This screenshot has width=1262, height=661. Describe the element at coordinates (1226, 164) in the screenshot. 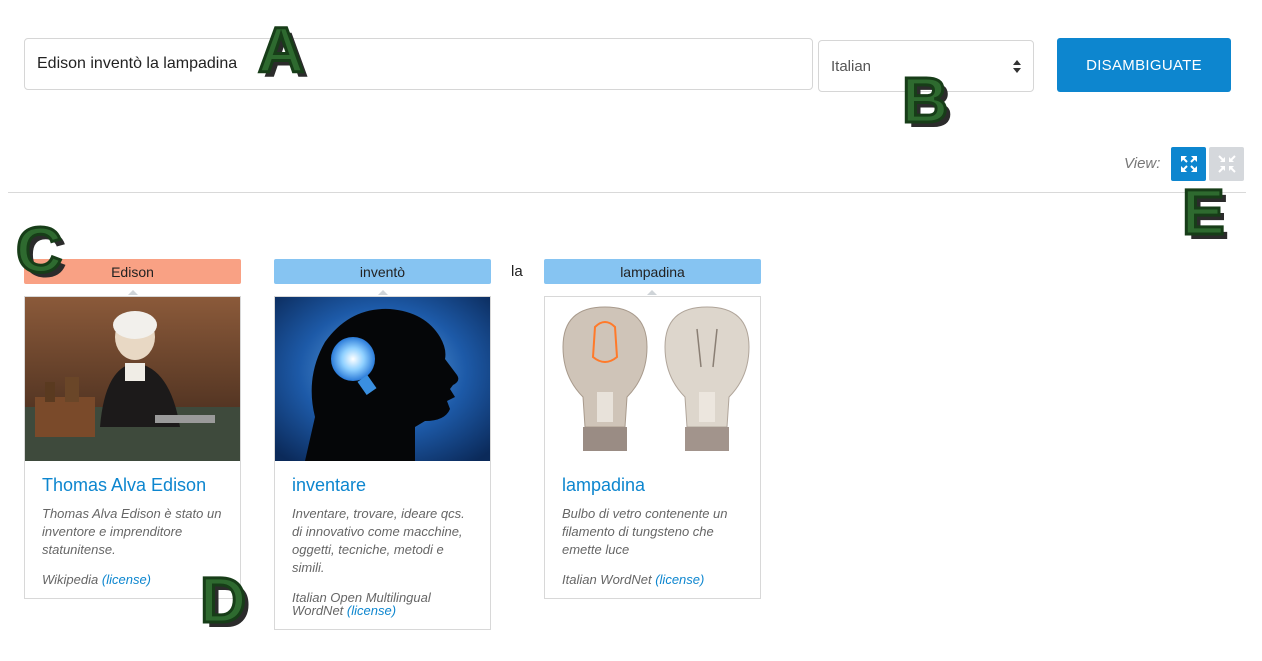

I see `collapse-icon` at that location.